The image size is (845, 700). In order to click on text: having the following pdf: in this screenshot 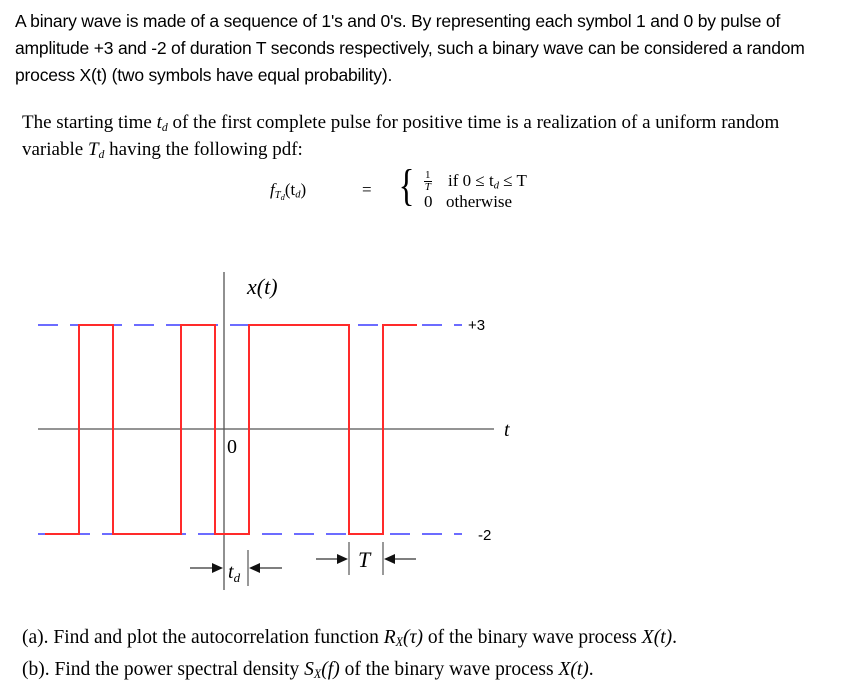, I will do `click(203, 149)`.